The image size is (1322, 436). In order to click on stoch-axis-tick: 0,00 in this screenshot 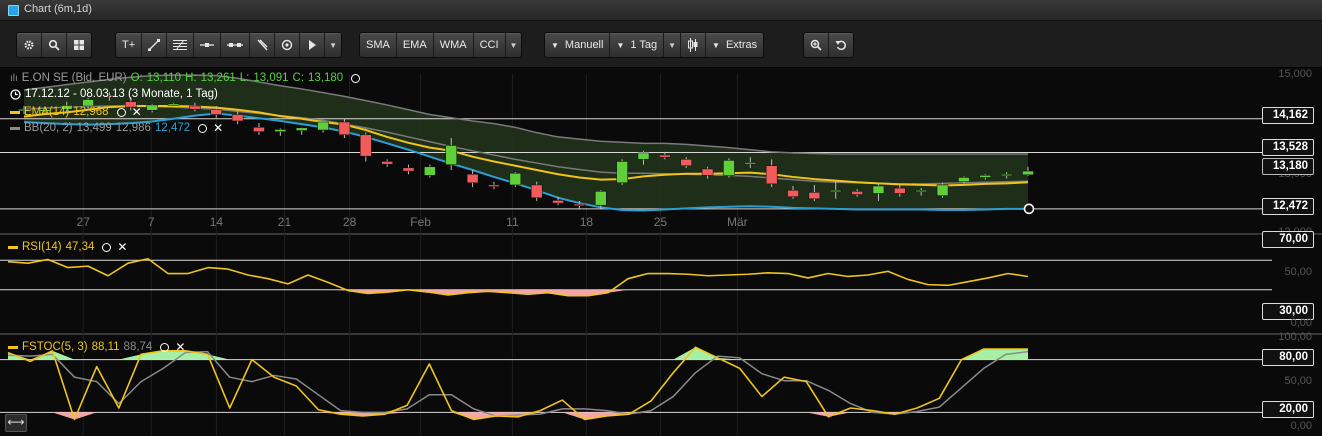, I will do `click(1301, 426)`.